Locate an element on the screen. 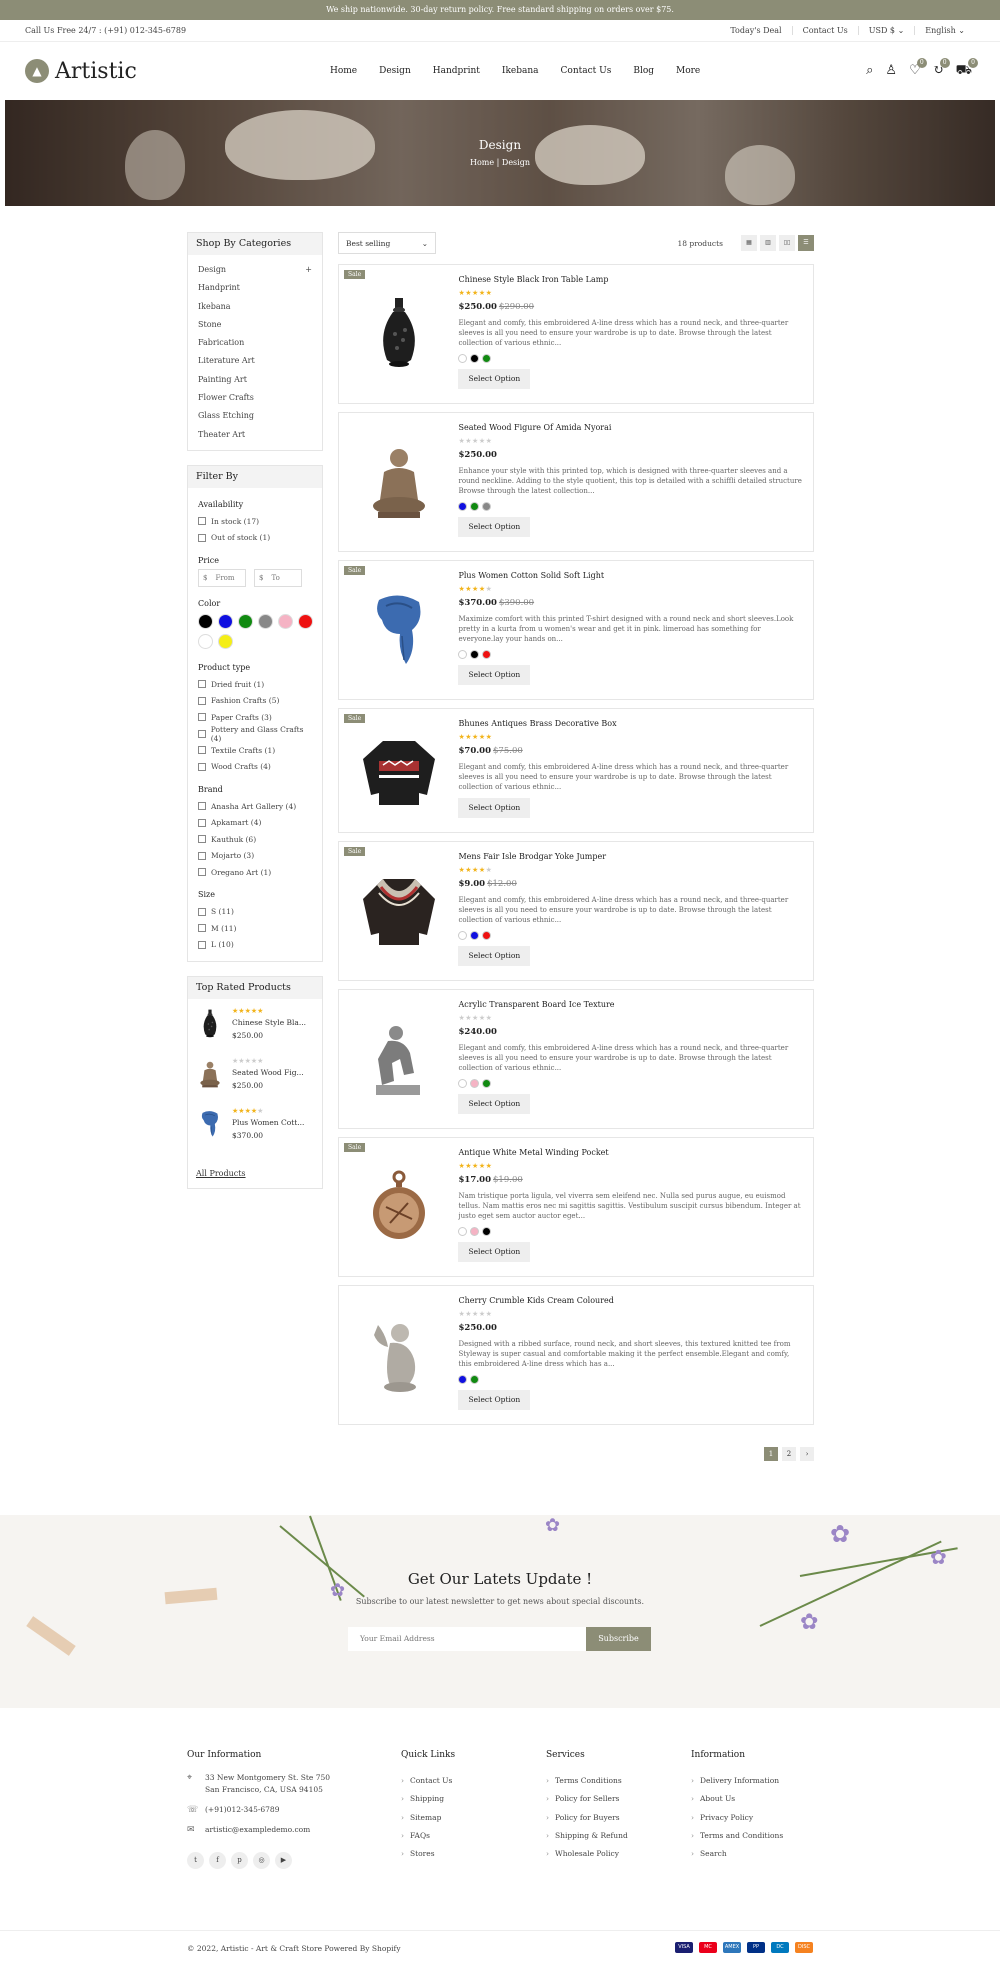 The height and width of the screenshot is (1966, 1000). email: ✉ artistic@exampledemo.com is located at coordinates (294, 1830).